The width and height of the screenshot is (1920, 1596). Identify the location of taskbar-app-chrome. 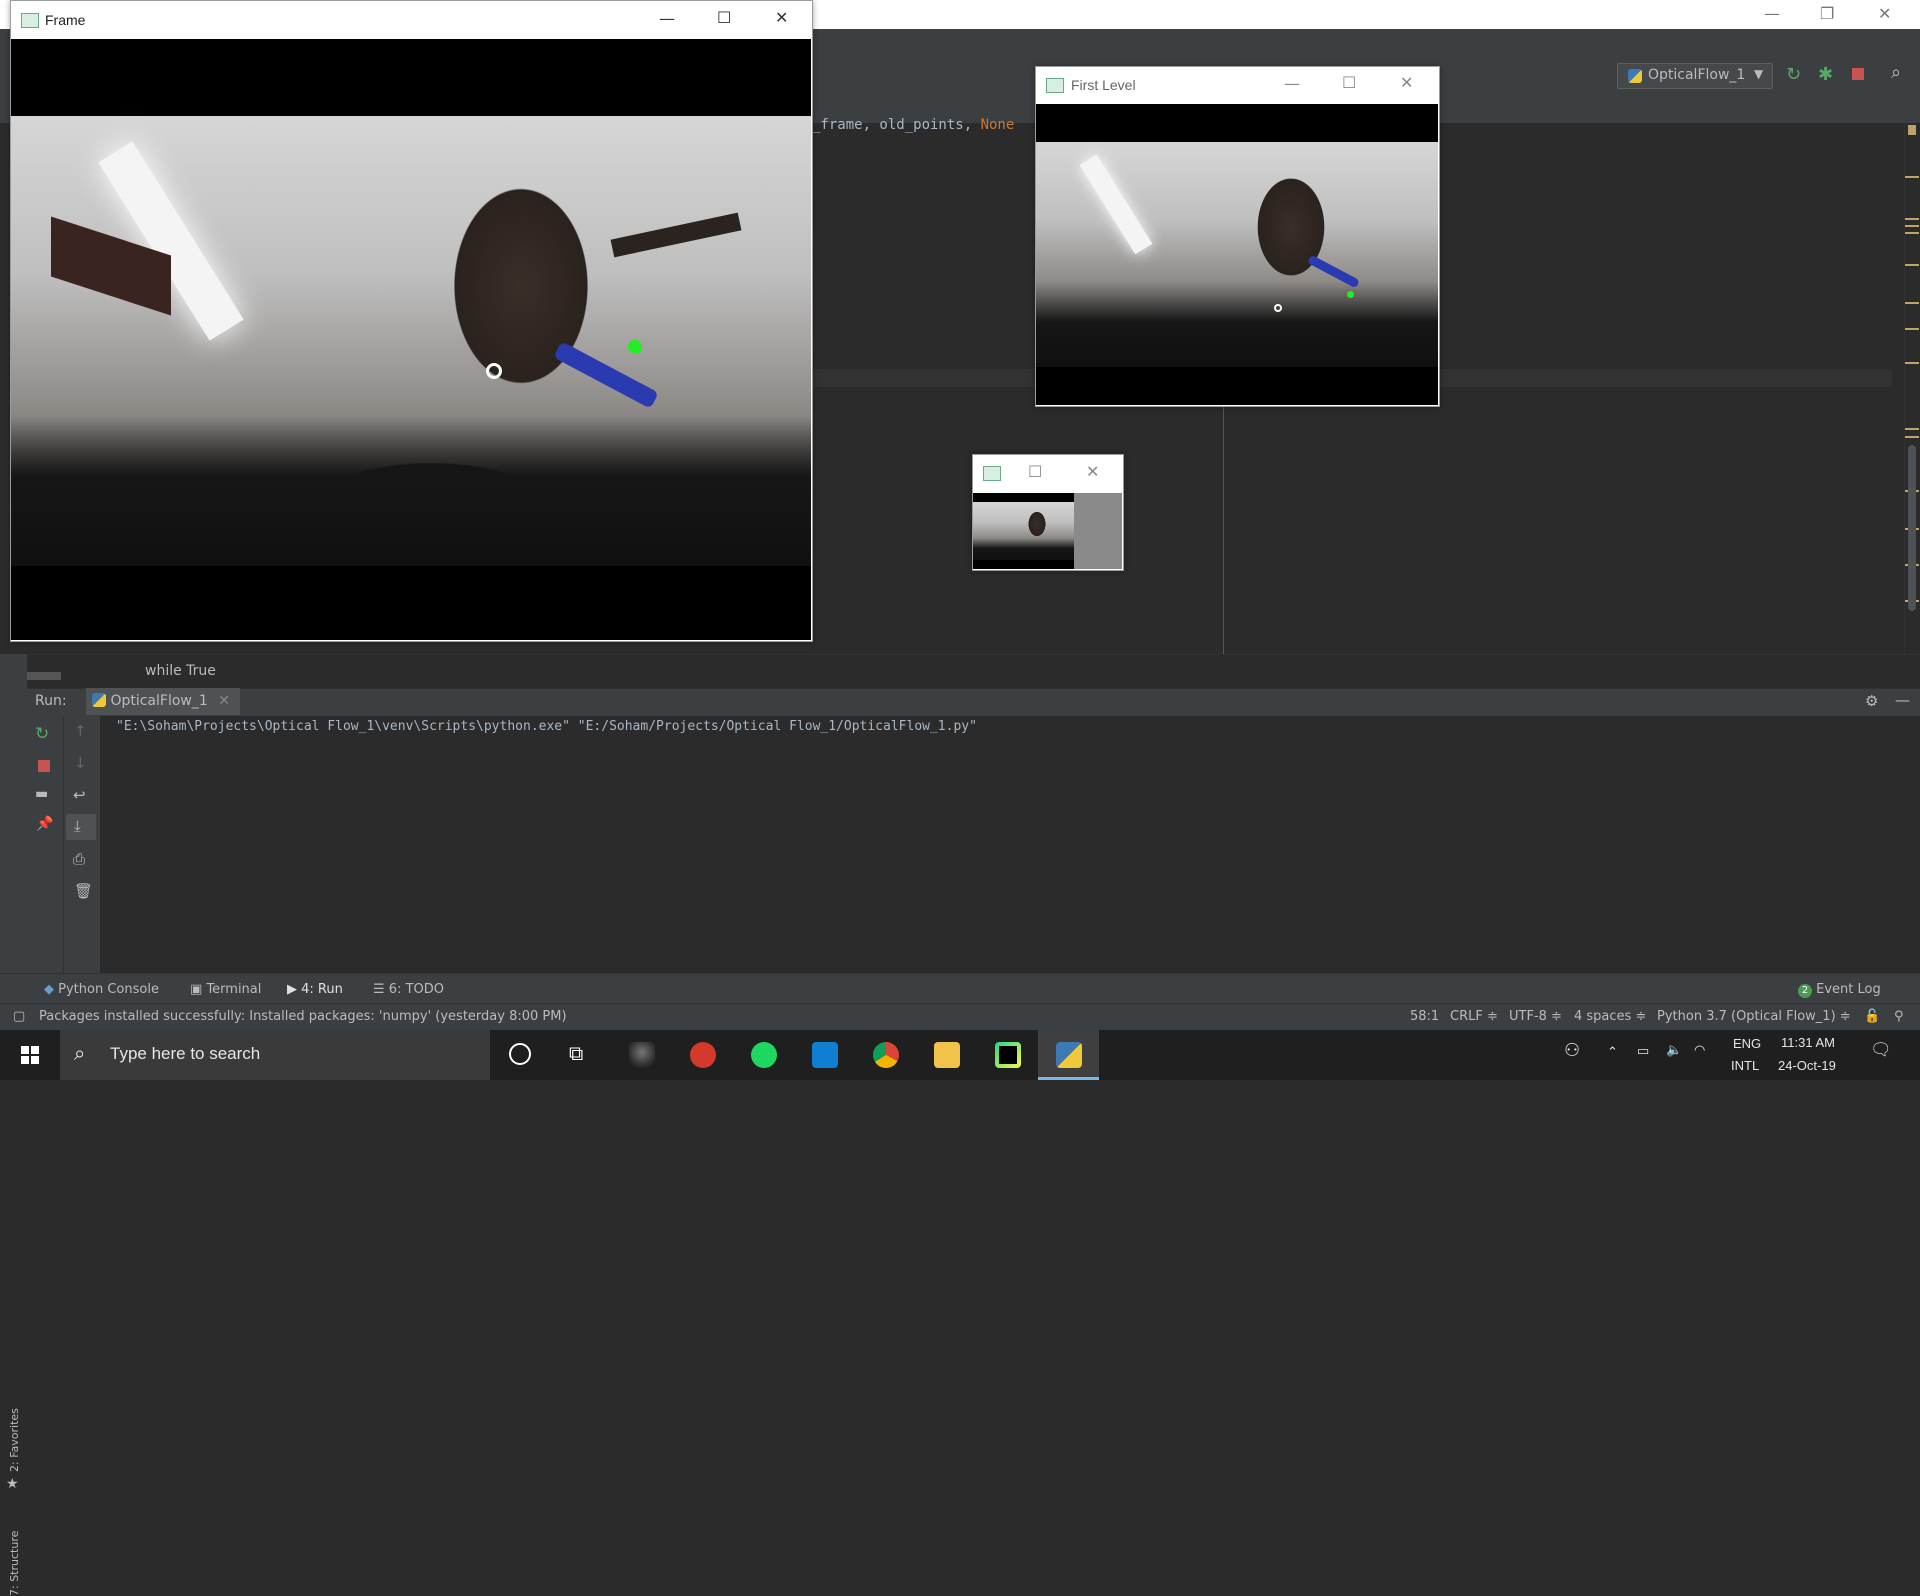
(885, 1055).